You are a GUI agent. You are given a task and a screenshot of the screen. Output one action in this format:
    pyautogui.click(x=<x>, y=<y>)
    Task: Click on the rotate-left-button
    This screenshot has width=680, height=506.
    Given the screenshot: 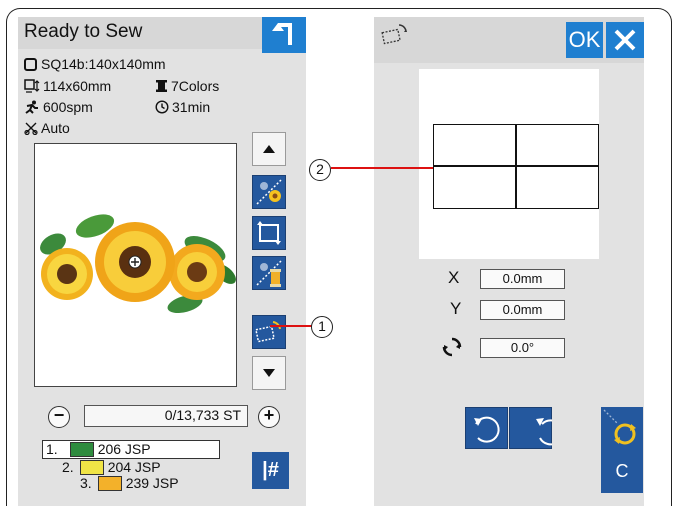 What is the action you would take?
    pyautogui.click(x=486, y=428)
    